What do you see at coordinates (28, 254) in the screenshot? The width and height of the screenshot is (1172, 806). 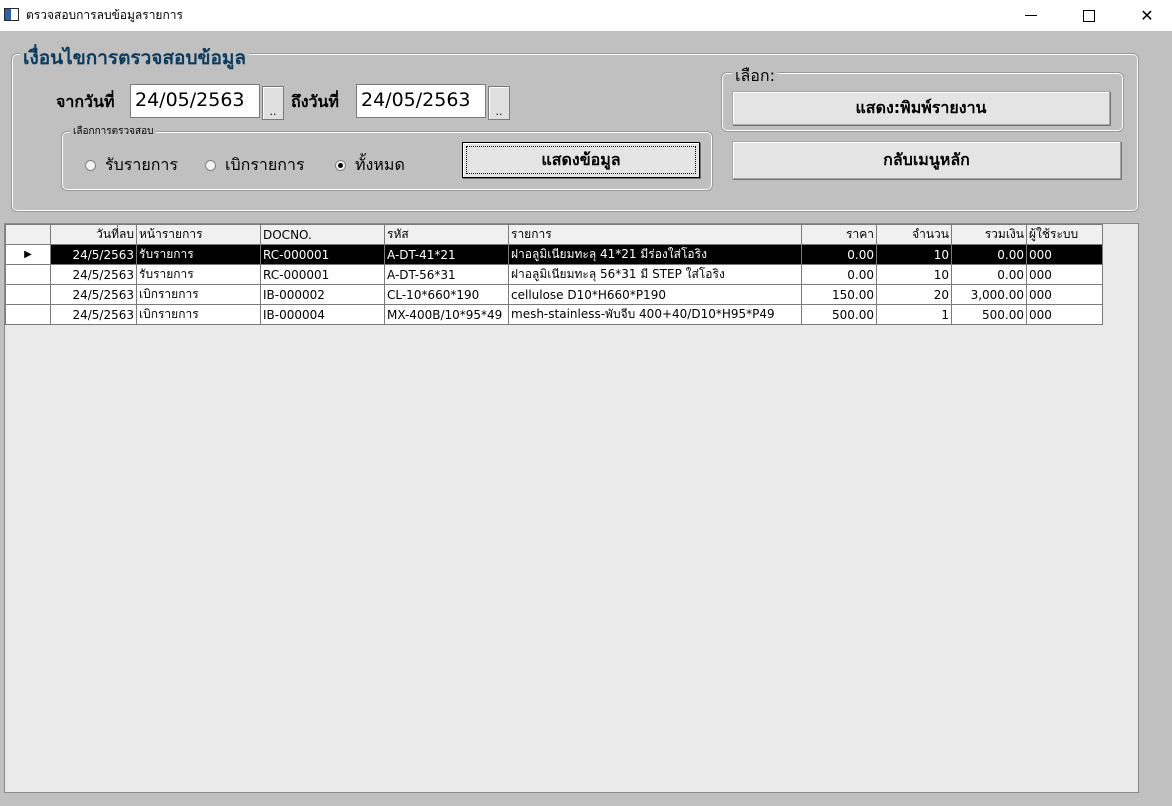 I see `current-row-arrow-icon: ▶` at bounding box center [28, 254].